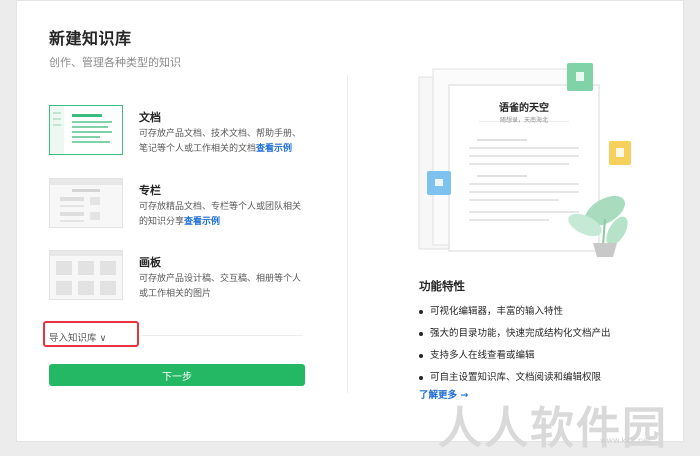 The width and height of the screenshot is (700, 456). What do you see at coordinates (220, 286) in the screenshot?
I see `option-description: 可存放产品设计稿、交互稿、相册等个人或工作相关的图片` at bounding box center [220, 286].